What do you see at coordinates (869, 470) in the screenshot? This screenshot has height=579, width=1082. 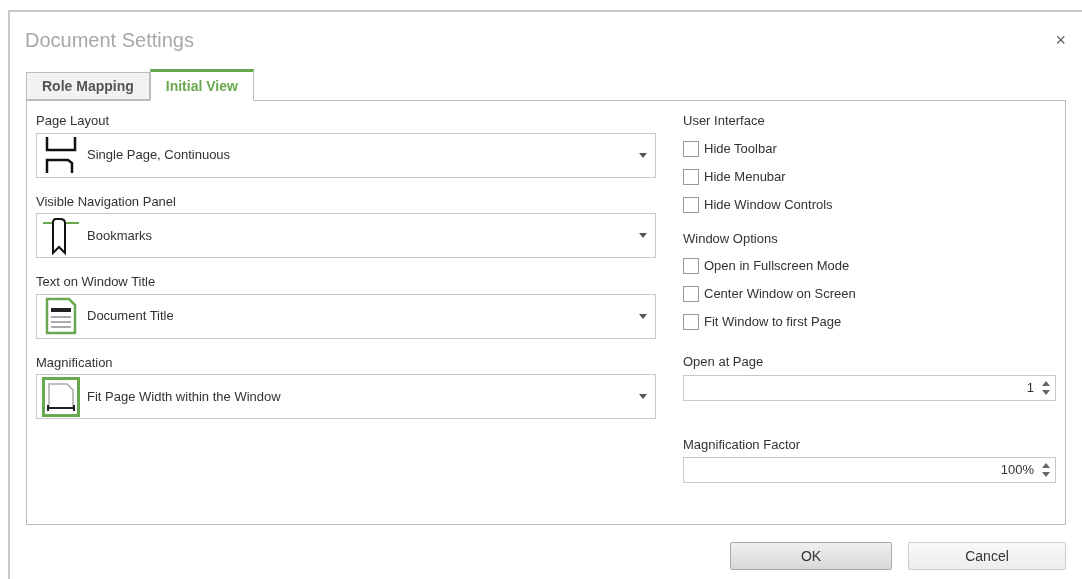 I see `number-spinner: 100%` at bounding box center [869, 470].